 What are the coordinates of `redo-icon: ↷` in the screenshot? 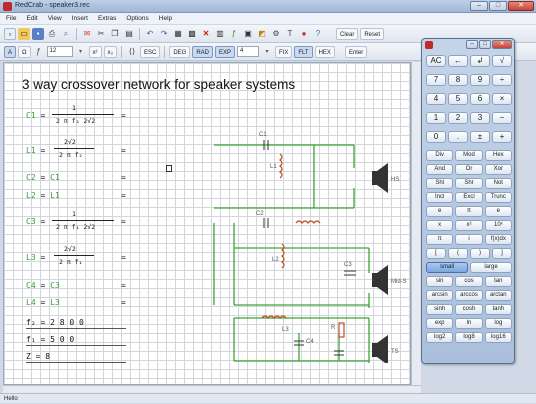 It's located at (164, 34).